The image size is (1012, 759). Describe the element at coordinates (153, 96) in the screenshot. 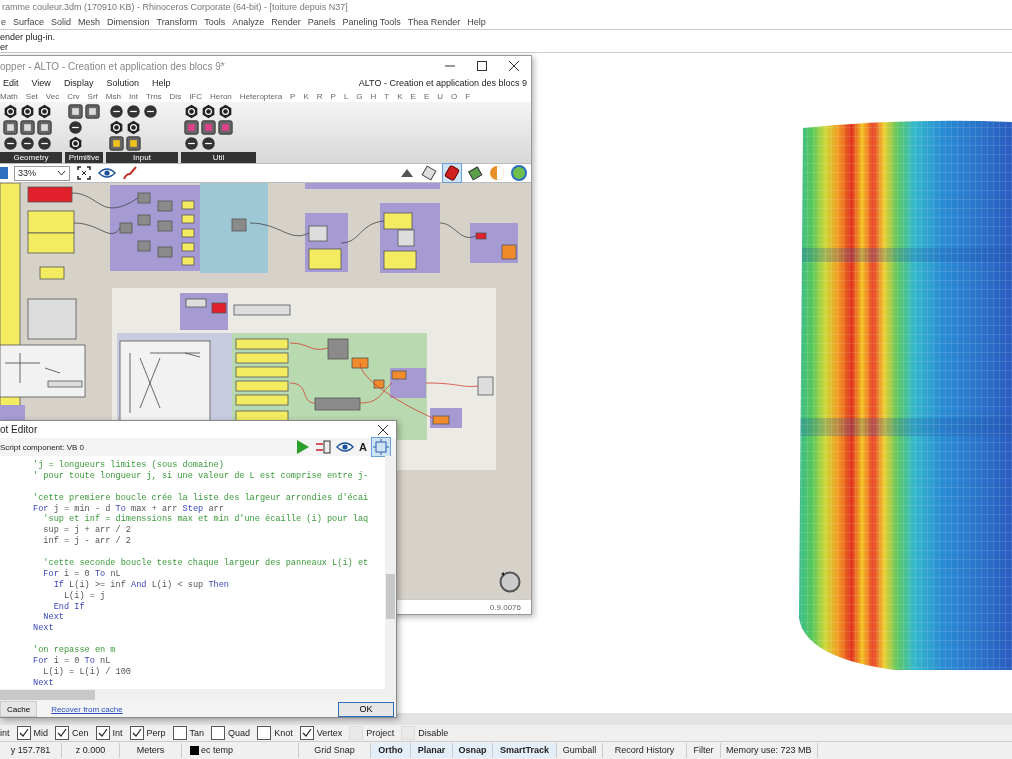

I see `component-tab: Trns` at that location.